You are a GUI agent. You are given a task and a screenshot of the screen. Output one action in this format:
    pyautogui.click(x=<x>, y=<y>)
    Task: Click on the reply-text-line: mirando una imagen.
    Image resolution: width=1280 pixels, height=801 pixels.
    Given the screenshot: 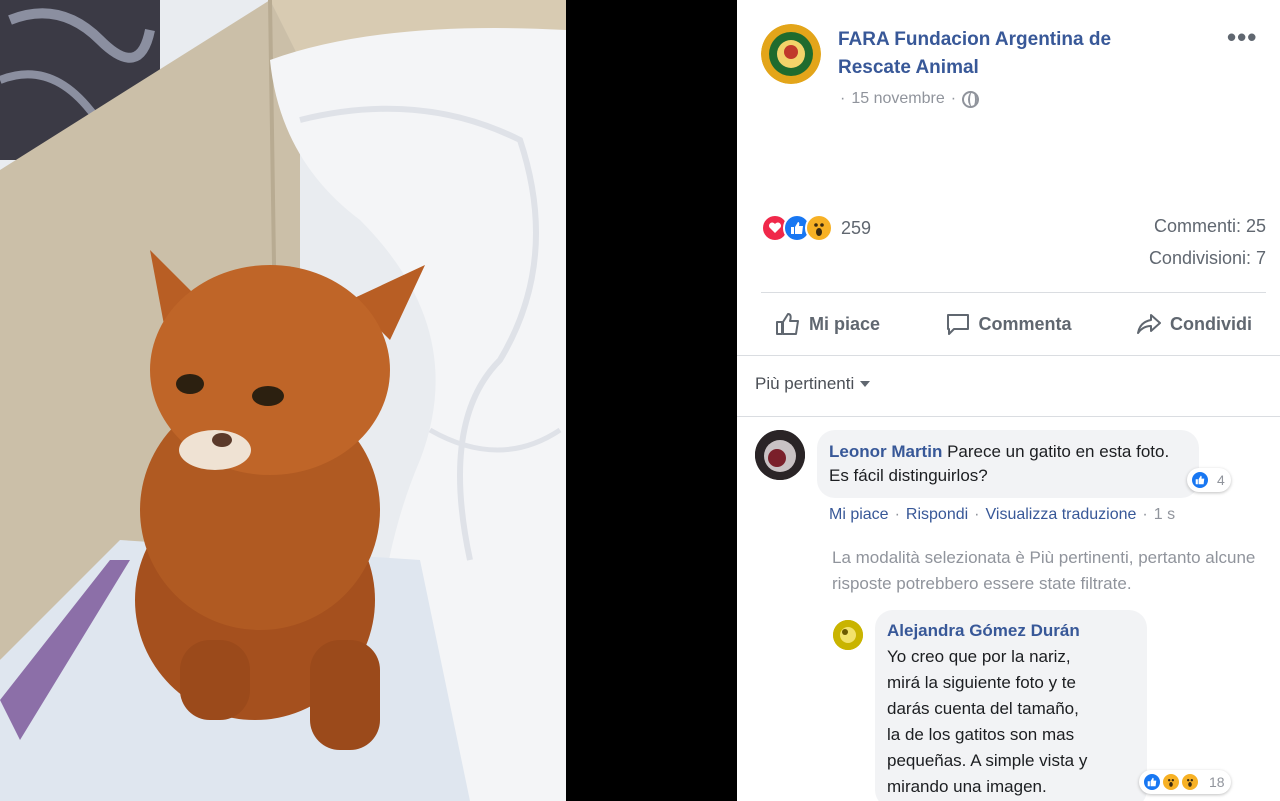 What is the action you would take?
    pyautogui.click(x=967, y=786)
    